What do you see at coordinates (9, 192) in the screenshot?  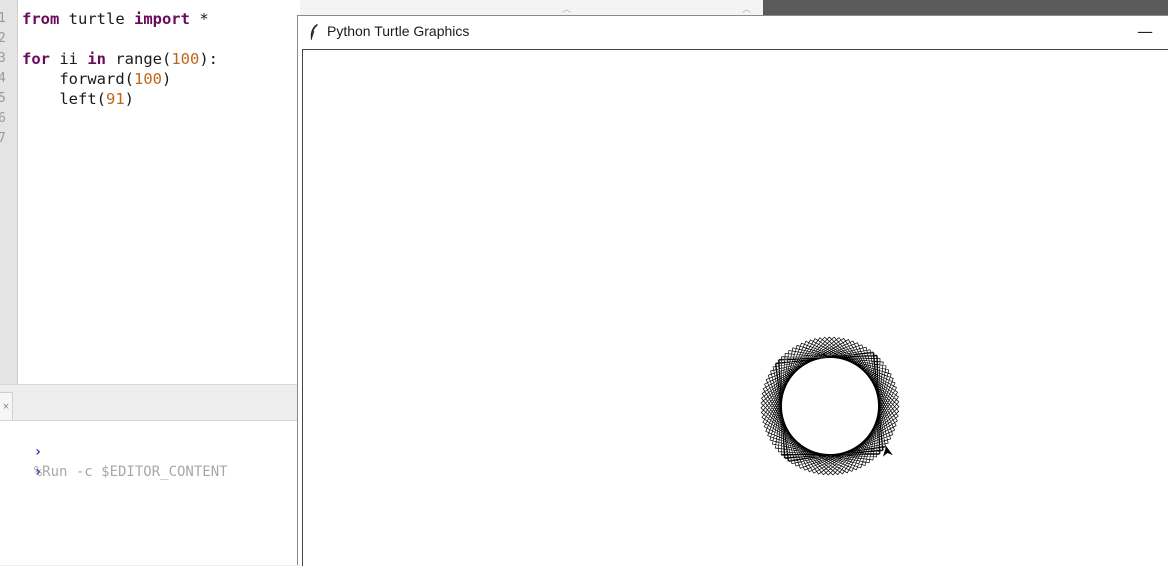 I see `line-number-gutter: 1 2 3 4 5 6 7` at bounding box center [9, 192].